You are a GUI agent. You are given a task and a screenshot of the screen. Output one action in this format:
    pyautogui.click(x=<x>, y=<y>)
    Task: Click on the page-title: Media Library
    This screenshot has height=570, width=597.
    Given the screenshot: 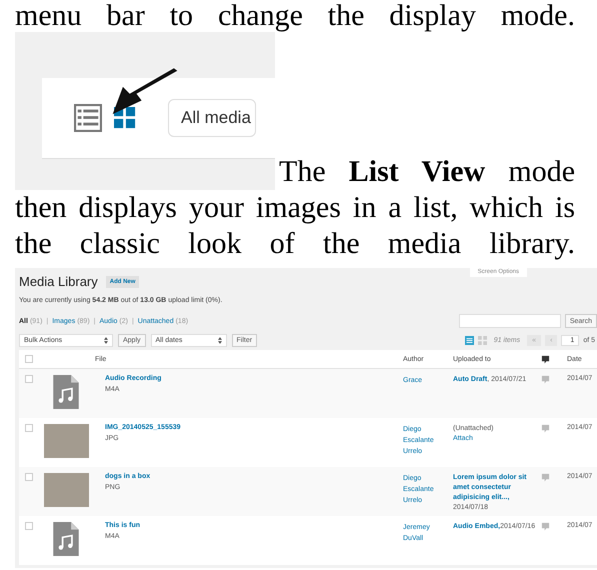 What is the action you would take?
    pyautogui.click(x=58, y=281)
    